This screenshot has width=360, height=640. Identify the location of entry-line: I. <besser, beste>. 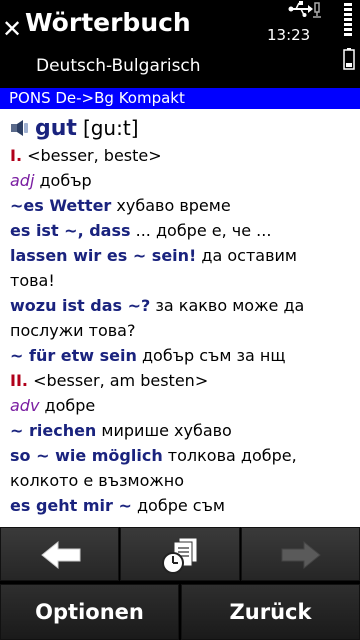
(182, 155).